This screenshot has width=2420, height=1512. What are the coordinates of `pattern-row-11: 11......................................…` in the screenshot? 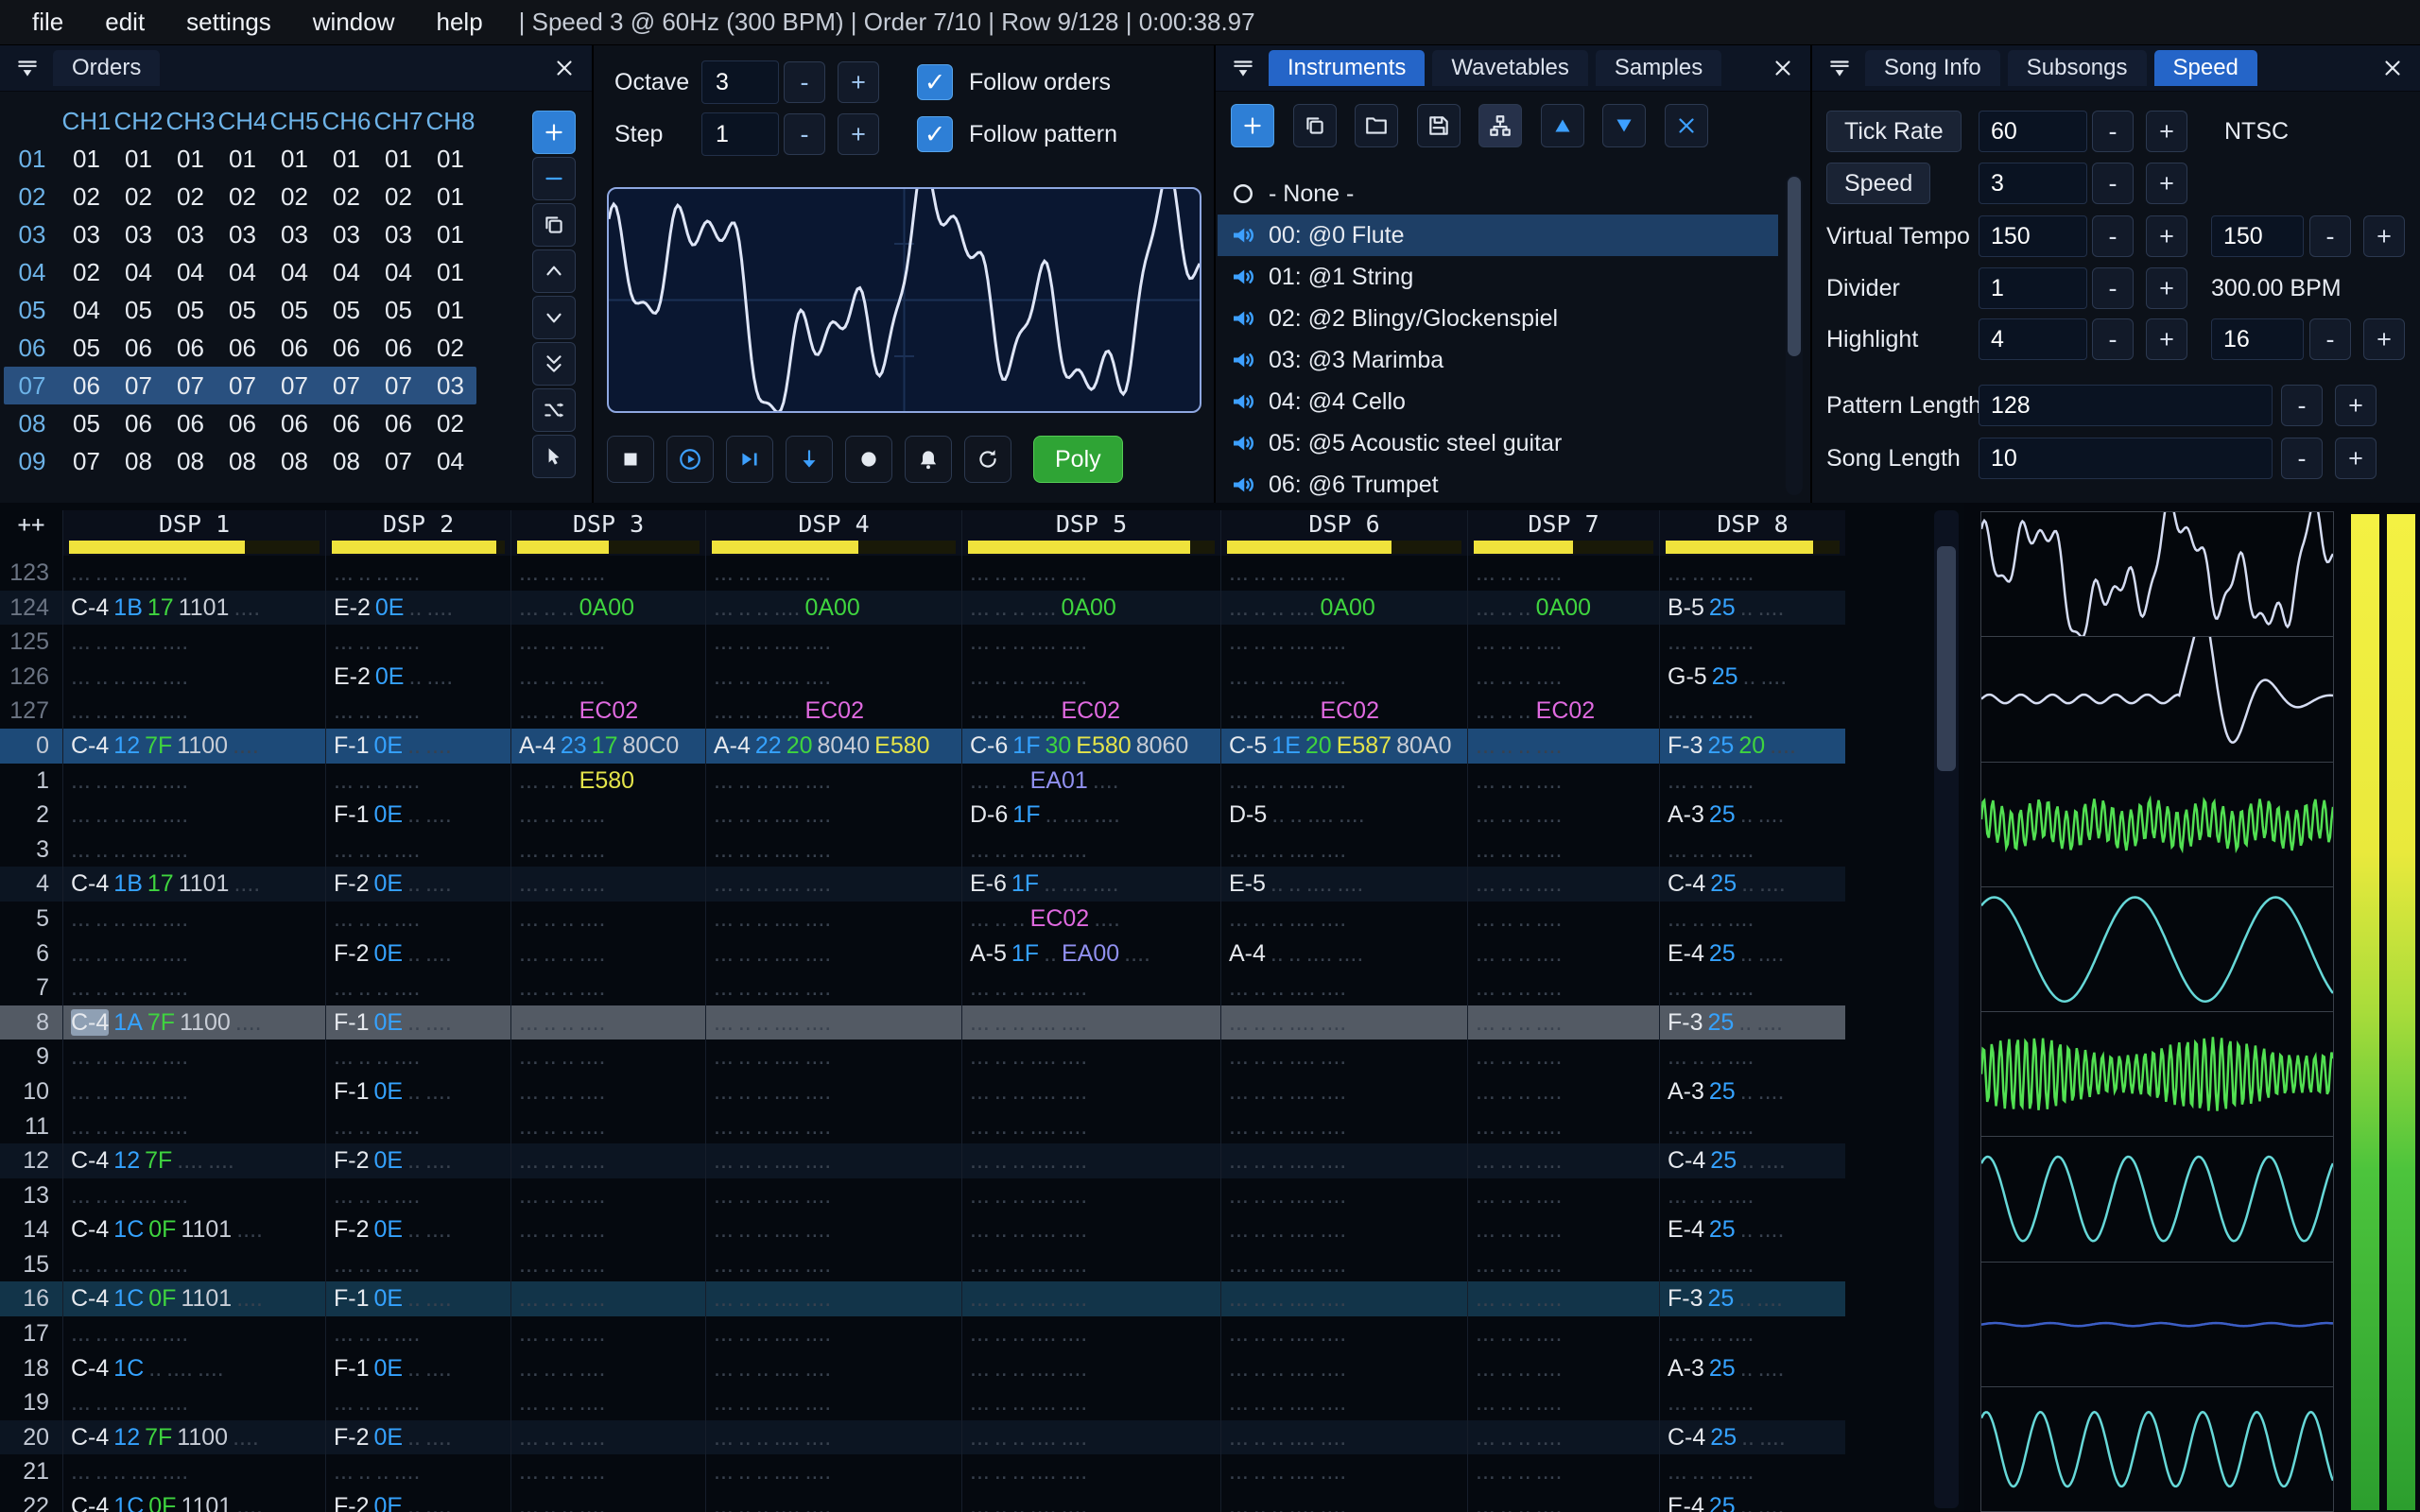 It's located at (922, 1126).